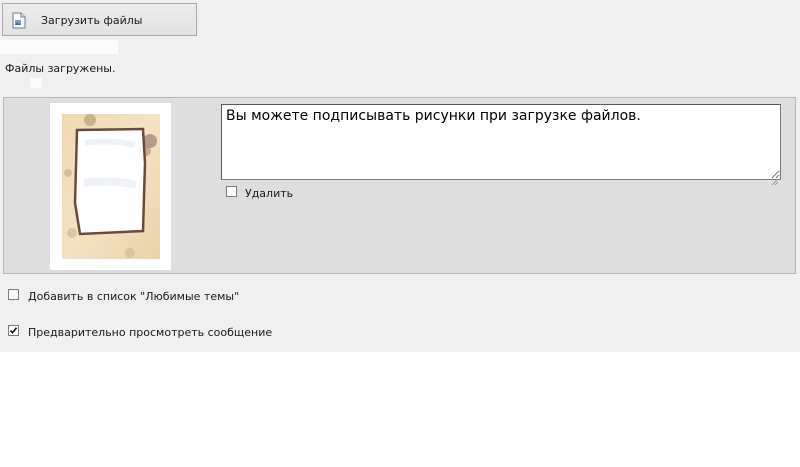  I want to click on blank-area, so click(59, 47).